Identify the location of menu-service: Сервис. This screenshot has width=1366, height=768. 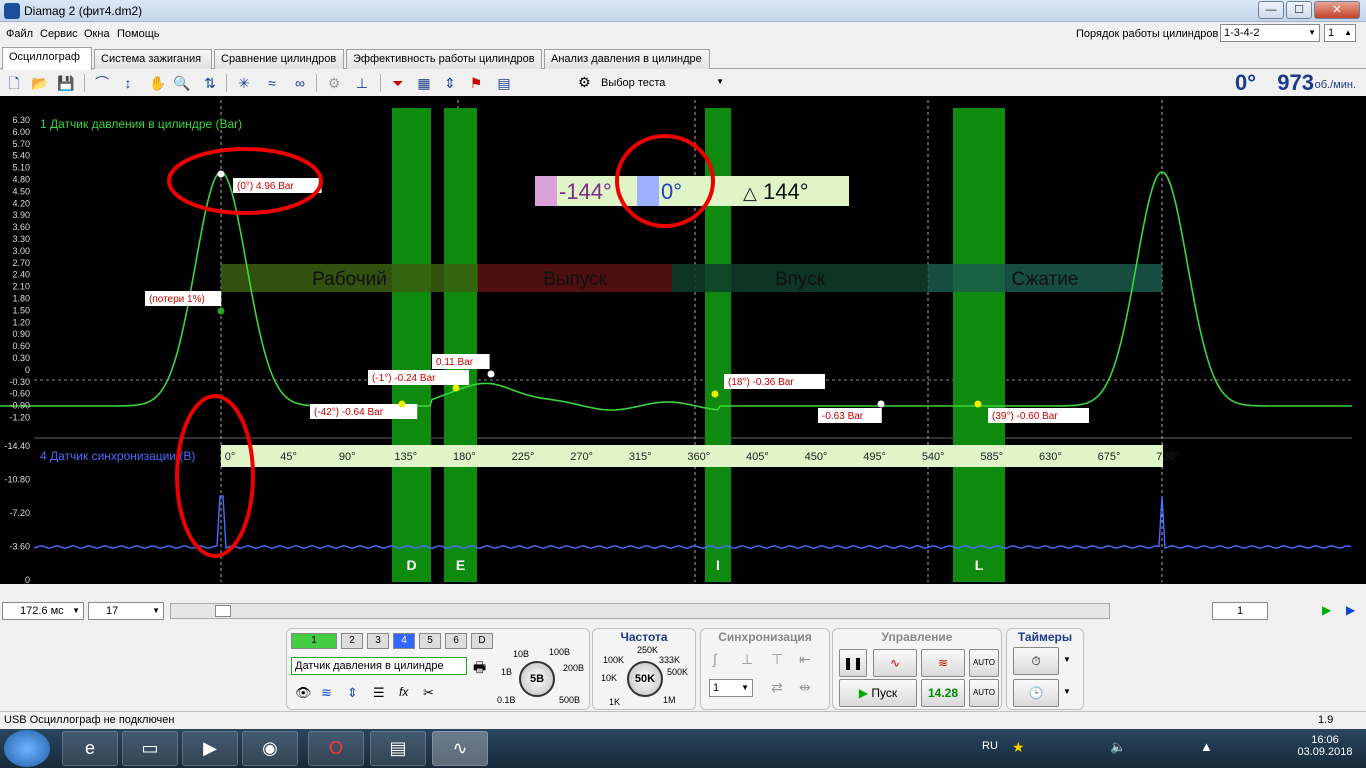
(59, 34).